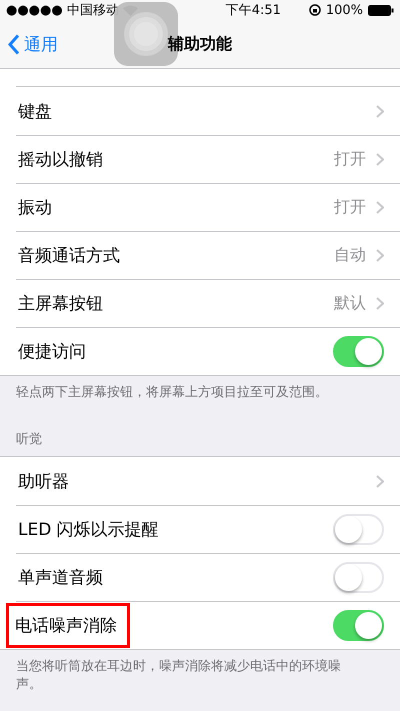 The height and width of the screenshot is (711, 400). I want to click on battery-text: 100%, so click(344, 10).